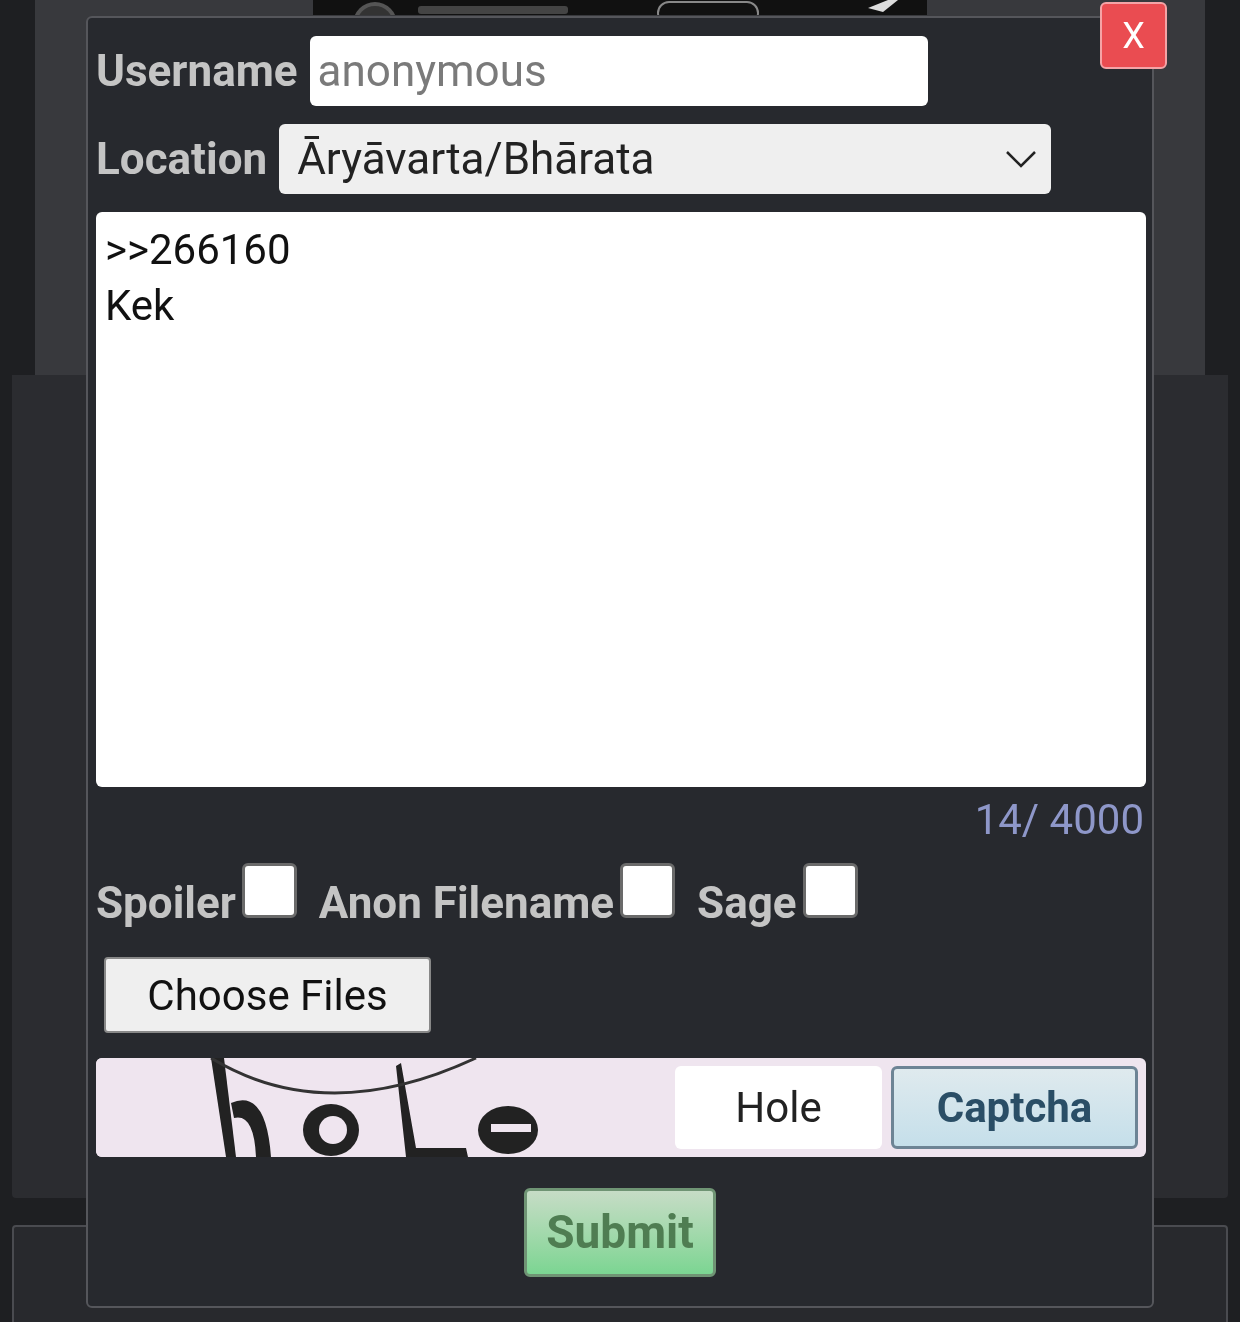 Image resolution: width=1240 pixels, height=1322 pixels. I want to click on username-field: anonymous, so click(618, 71).